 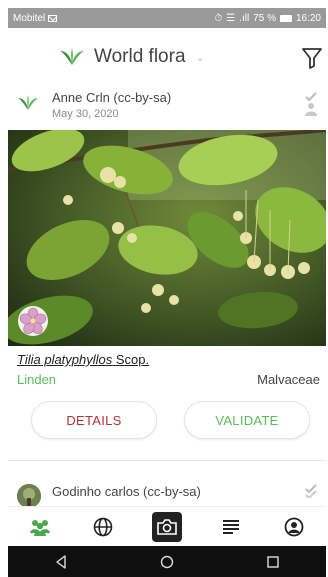 What do you see at coordinates (200, 57) in the screenshot?
I see `chevron-down-icon: ⌄` at bounding box center [200, 57].